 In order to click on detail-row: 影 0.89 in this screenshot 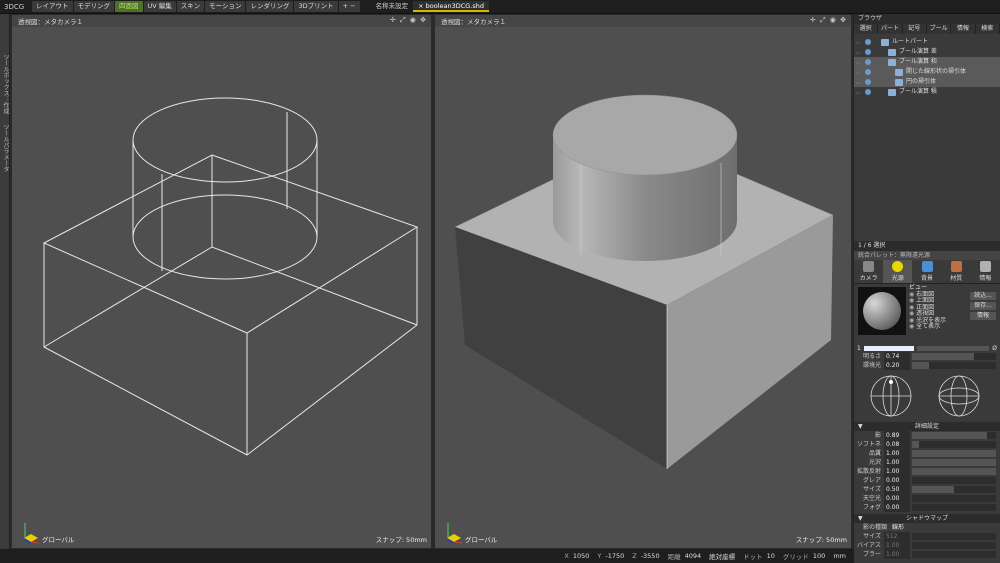, I will do `click(927, 435)`.